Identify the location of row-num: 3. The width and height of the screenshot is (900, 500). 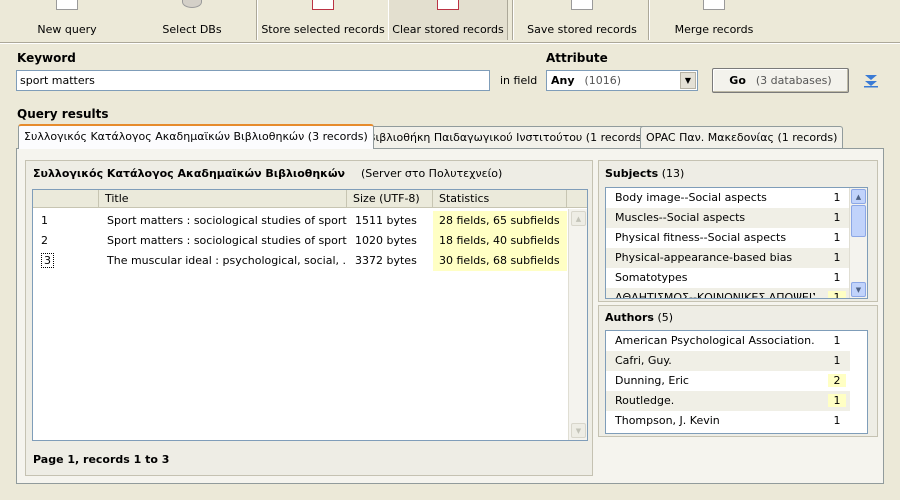
(47, 260).